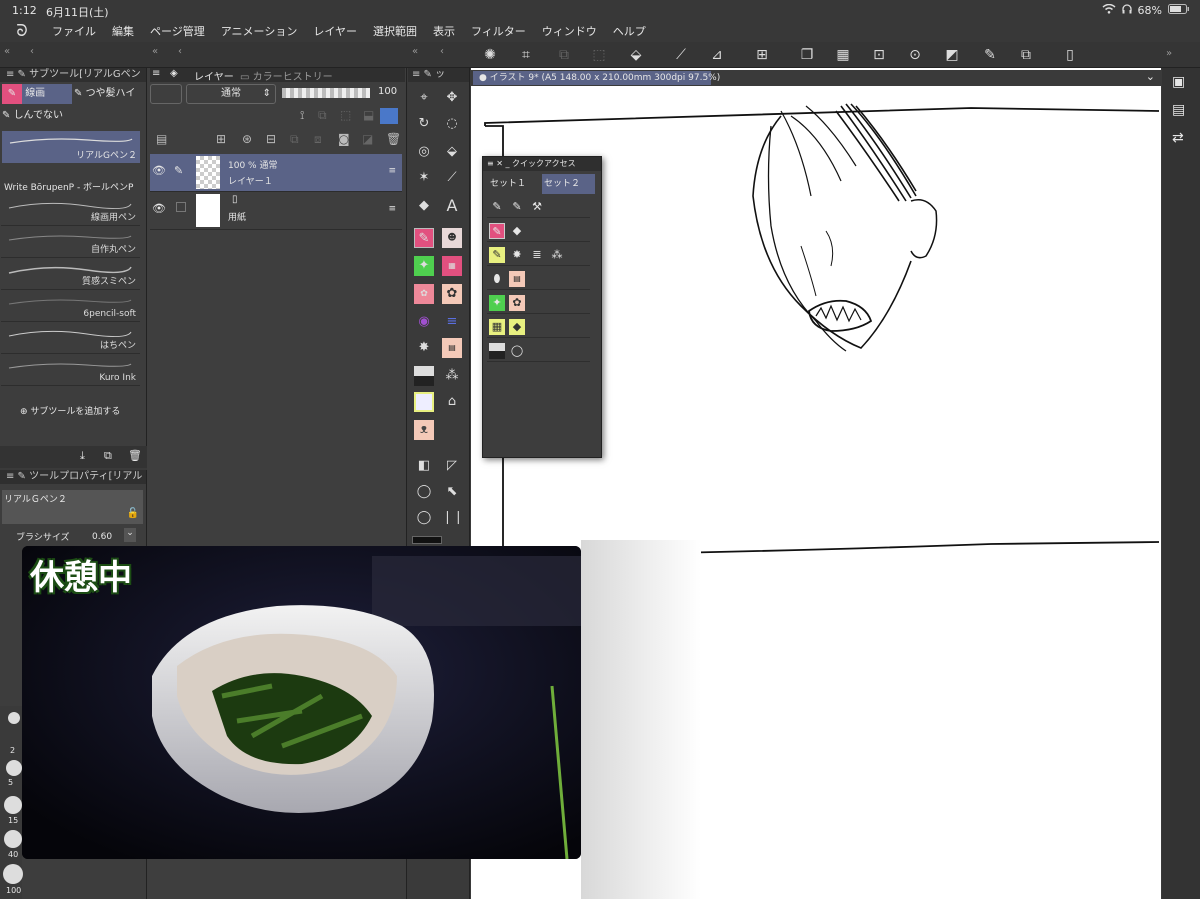 This screenshot has width=1200, height=899. I want to click on gradient-tool-icon, so click(424, 376).